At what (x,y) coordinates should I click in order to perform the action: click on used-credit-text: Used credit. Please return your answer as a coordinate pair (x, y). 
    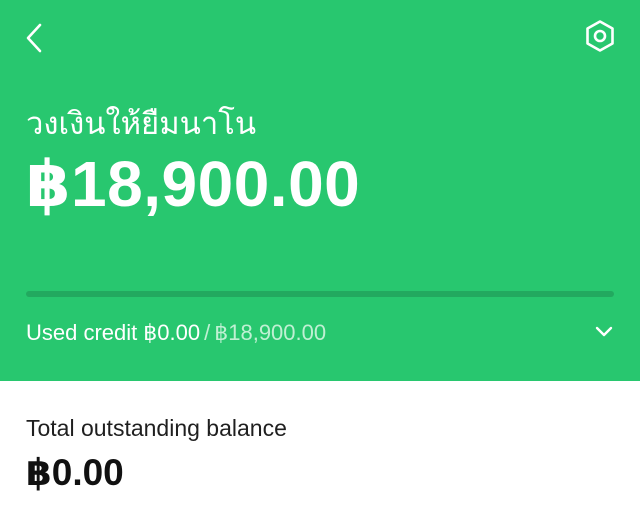
    Looking at the image, I should click on (82, 332).